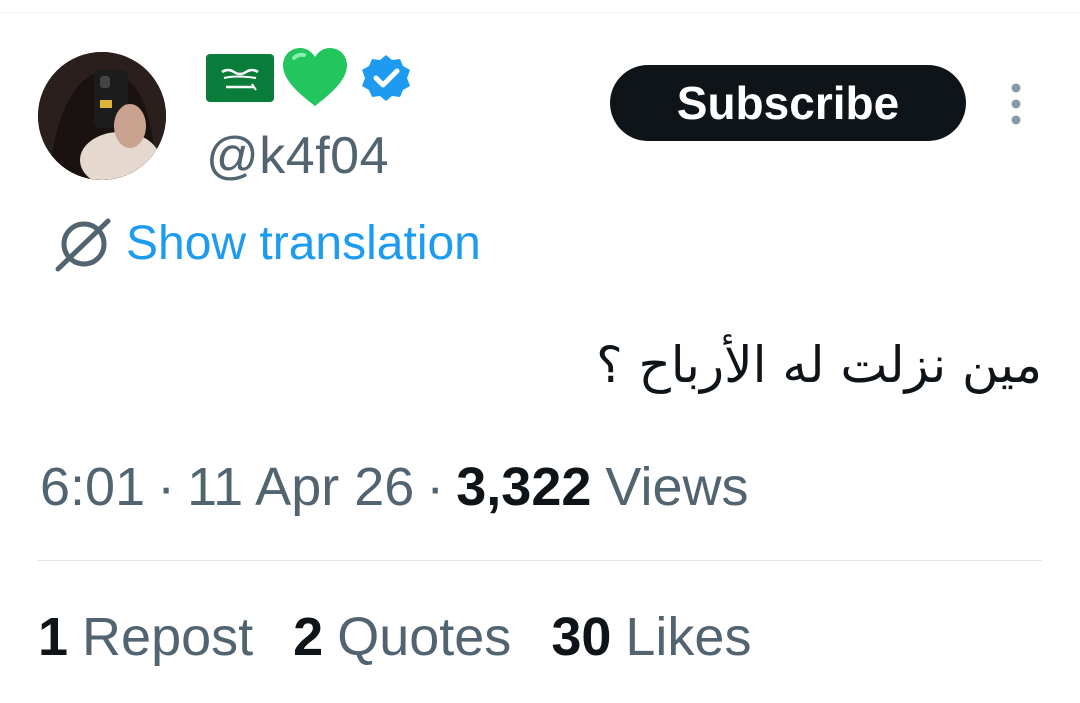  Describe the element at coordinates (315, 77) in the screenshot. I see `green-heart-icon` at that location.